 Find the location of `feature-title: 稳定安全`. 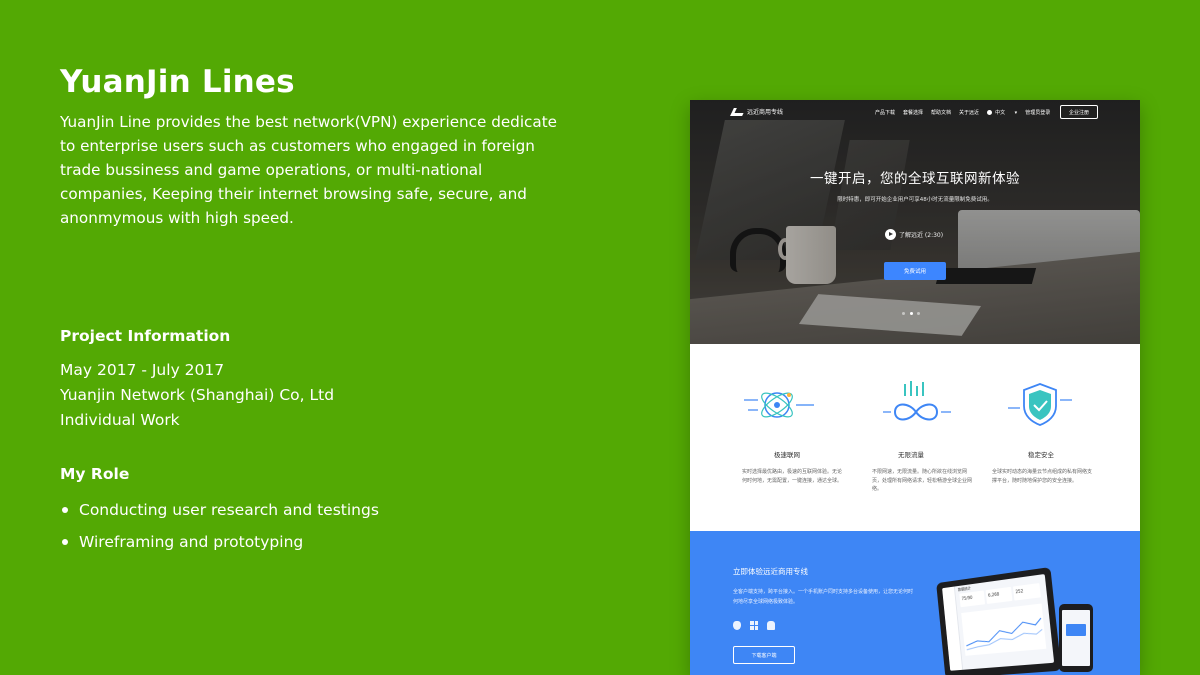

feature-title: 稳定安全 is located at coordinates (1041, 455).